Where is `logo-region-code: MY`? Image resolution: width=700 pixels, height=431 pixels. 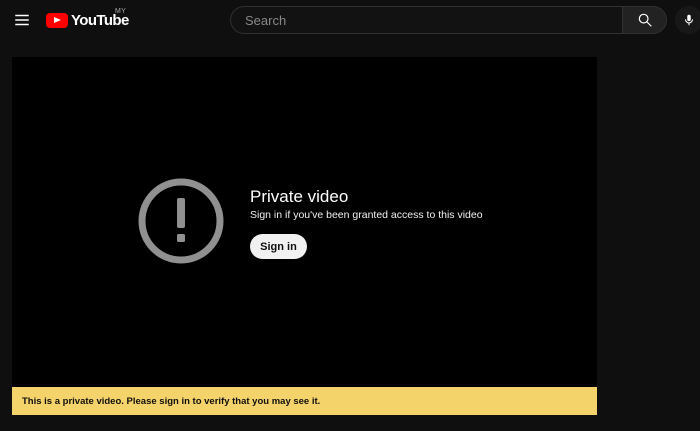 logo-region-code: MY is located at coordinates (121, 11).